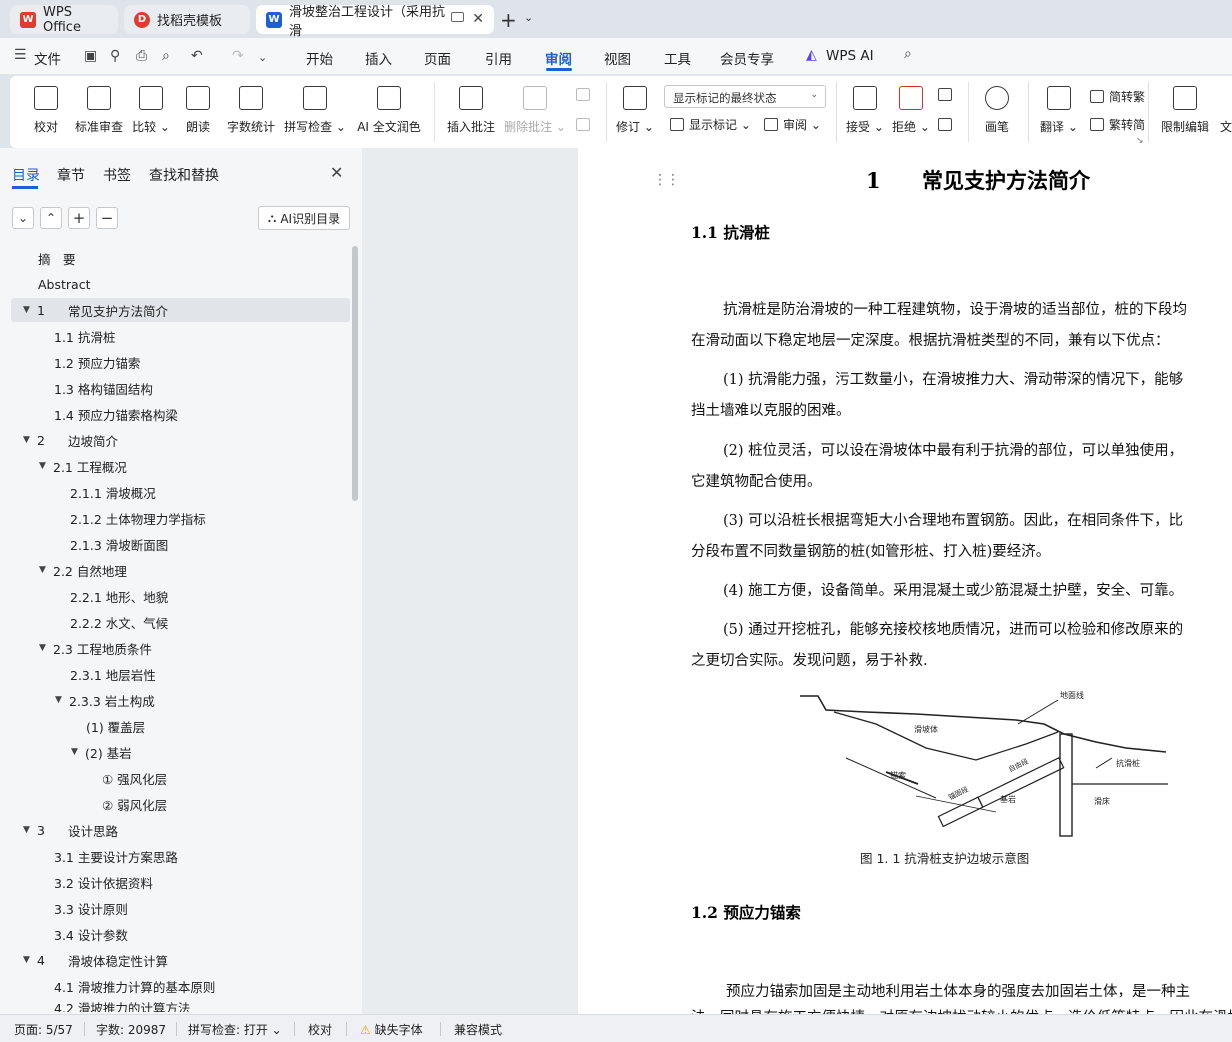 The width and height of the screenshot is (1232, 1042). I want to click on menu-tools: 工具, so click(677, 58).